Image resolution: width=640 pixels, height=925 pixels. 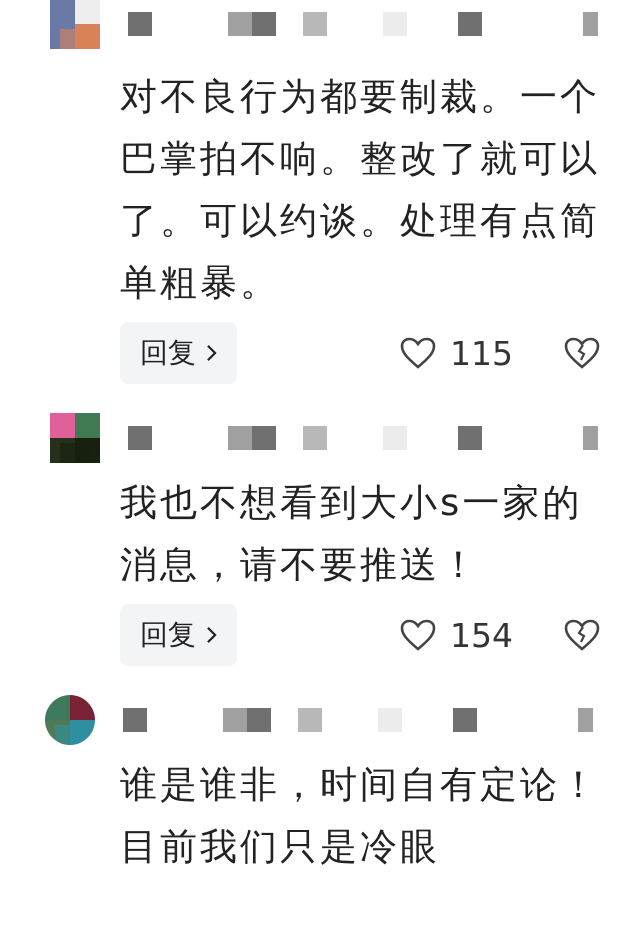 What do you see at coordinates (352, 534) in the screenshot?
I see `comment-text: 我也不想看到大小s一家的消息，请不要推送！` at bounding box center [352, 534].